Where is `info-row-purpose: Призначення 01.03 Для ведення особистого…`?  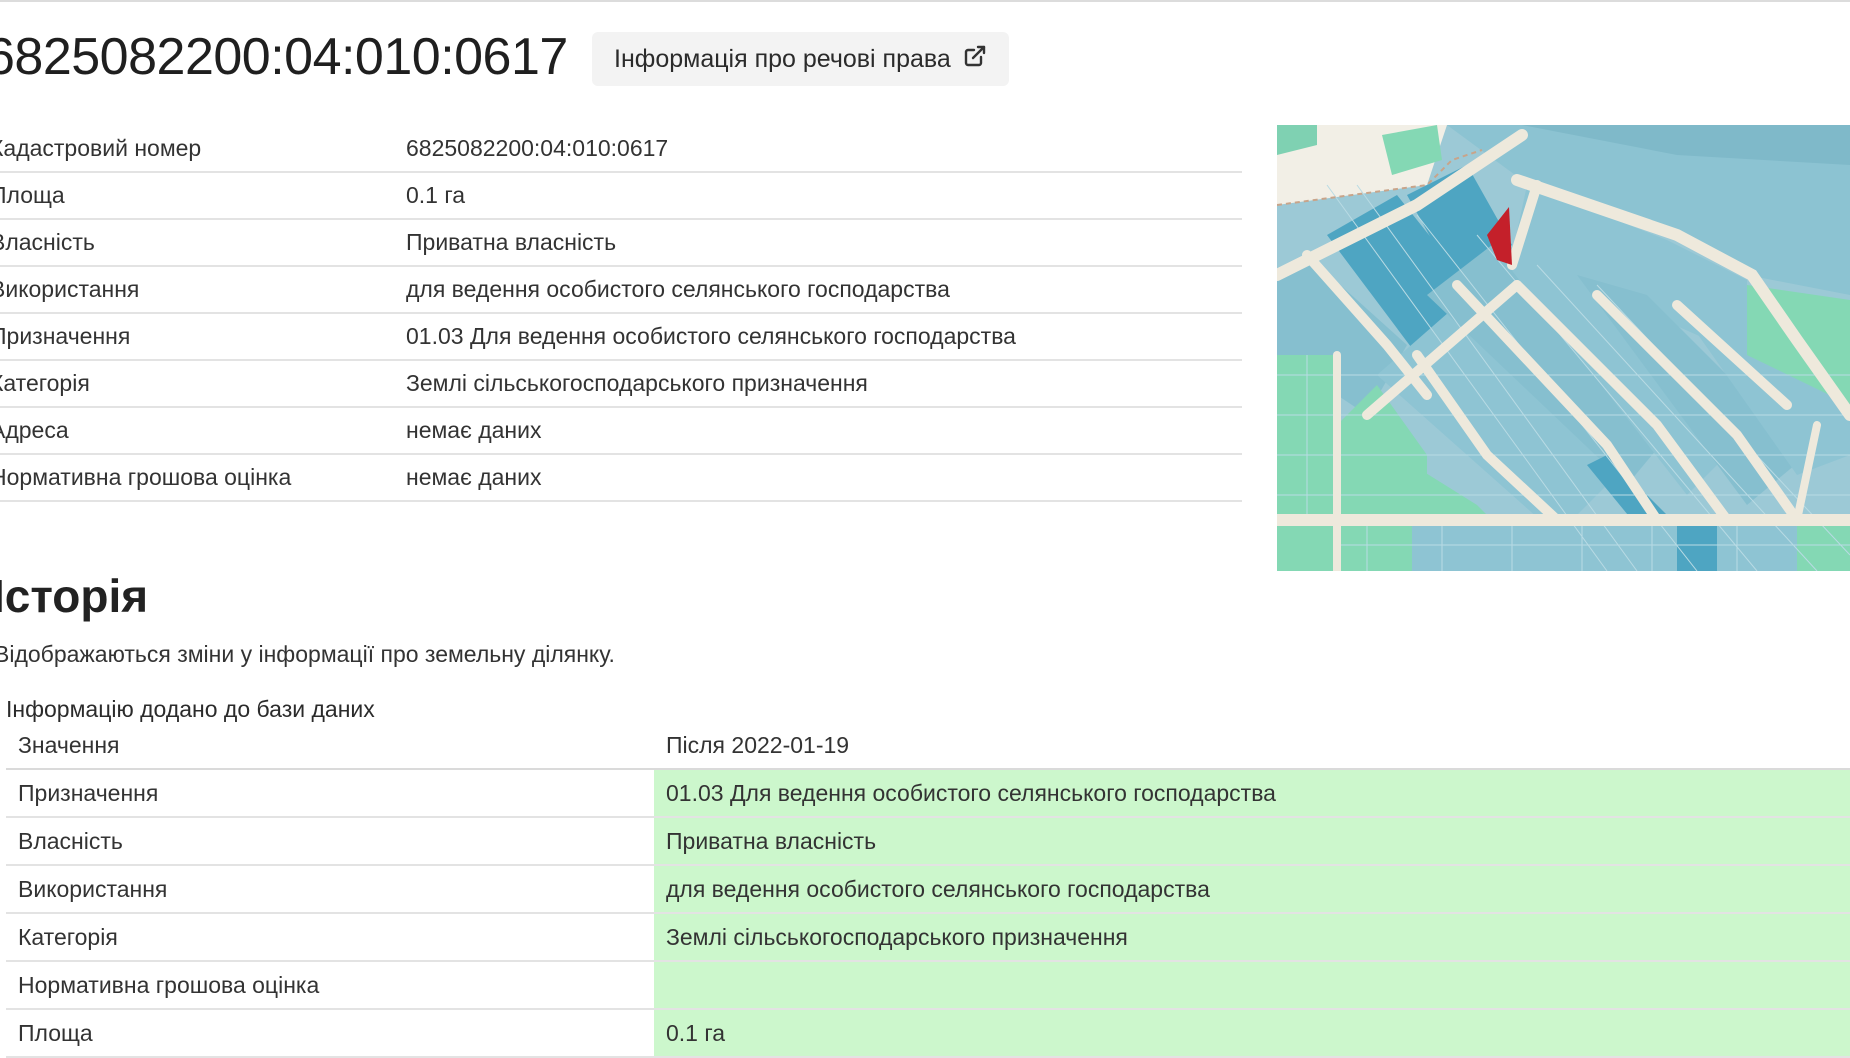 info-row-purpose: Призначення 01.03 Для ведення особистого… is located at coordinates (621, 337).